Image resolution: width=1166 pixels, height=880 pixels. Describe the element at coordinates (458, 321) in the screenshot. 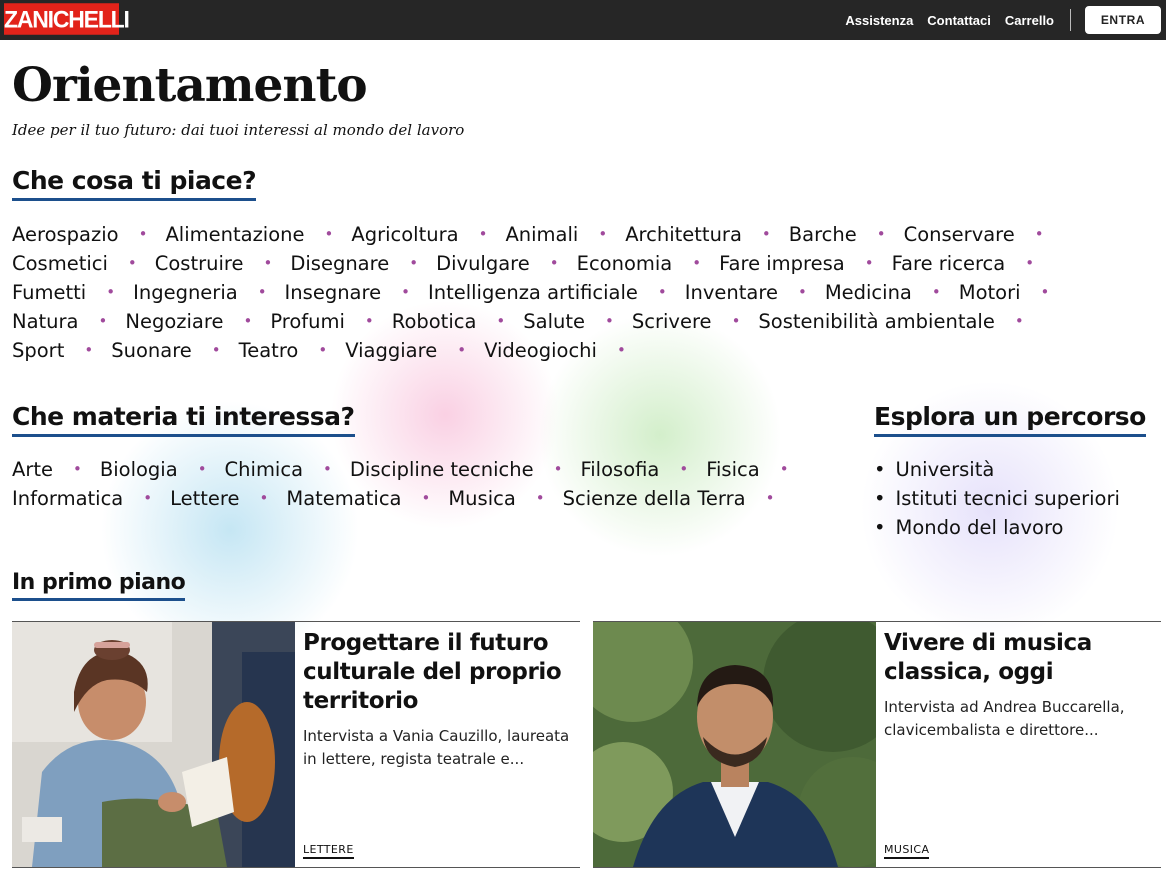

I see `interest-link-robotica: Robotica` at that location.